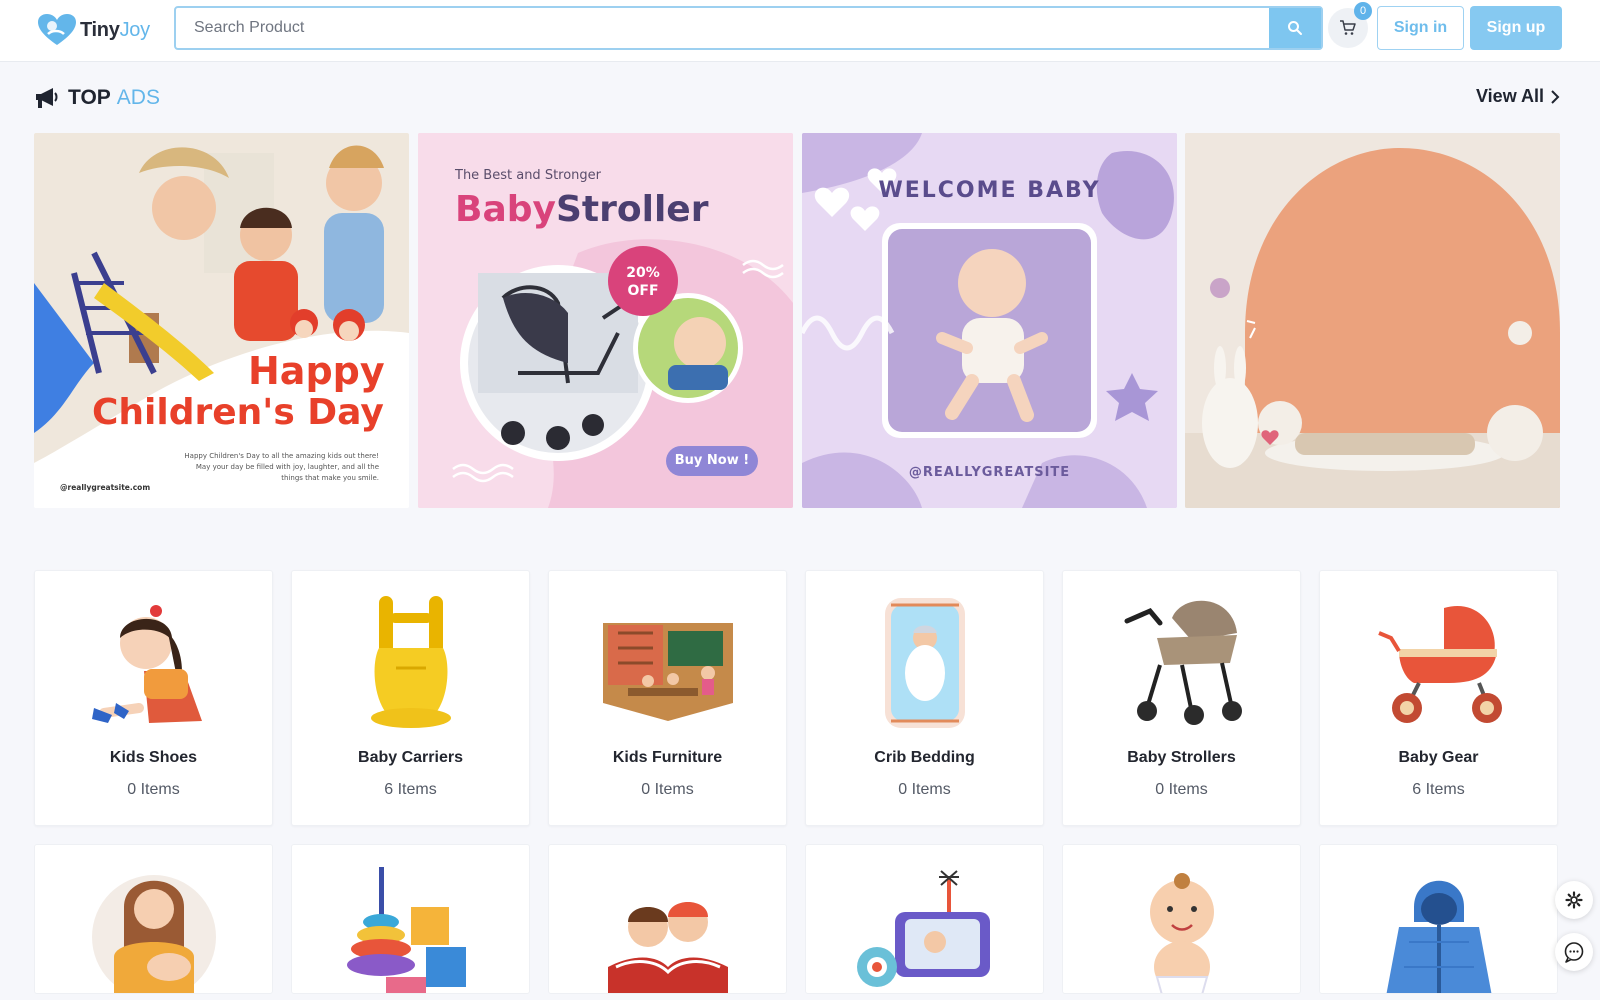  Describe the element at coordinates (667, 757) in the screenshot. I see `category-name: Kids Furniture` at that location.